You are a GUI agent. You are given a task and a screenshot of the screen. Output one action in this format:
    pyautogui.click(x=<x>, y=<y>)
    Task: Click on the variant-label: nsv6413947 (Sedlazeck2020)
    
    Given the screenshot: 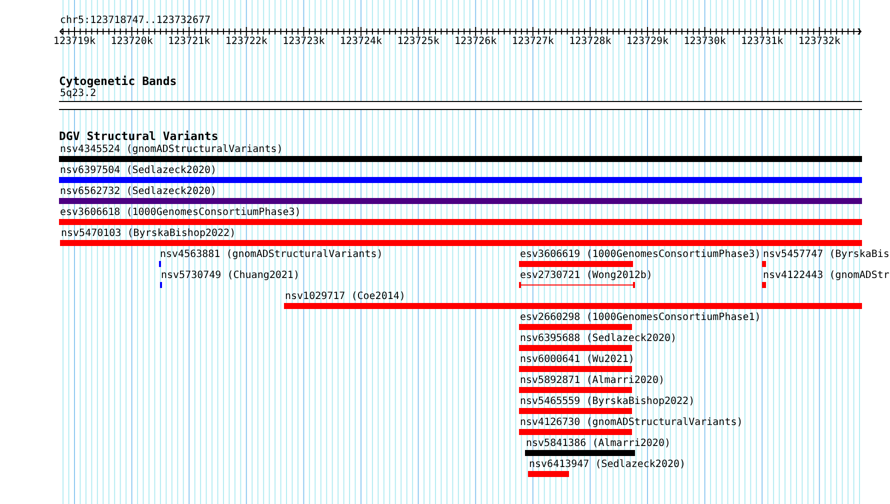 What is the action you would take?
    pyautogui.click(x=607, y=465)
    